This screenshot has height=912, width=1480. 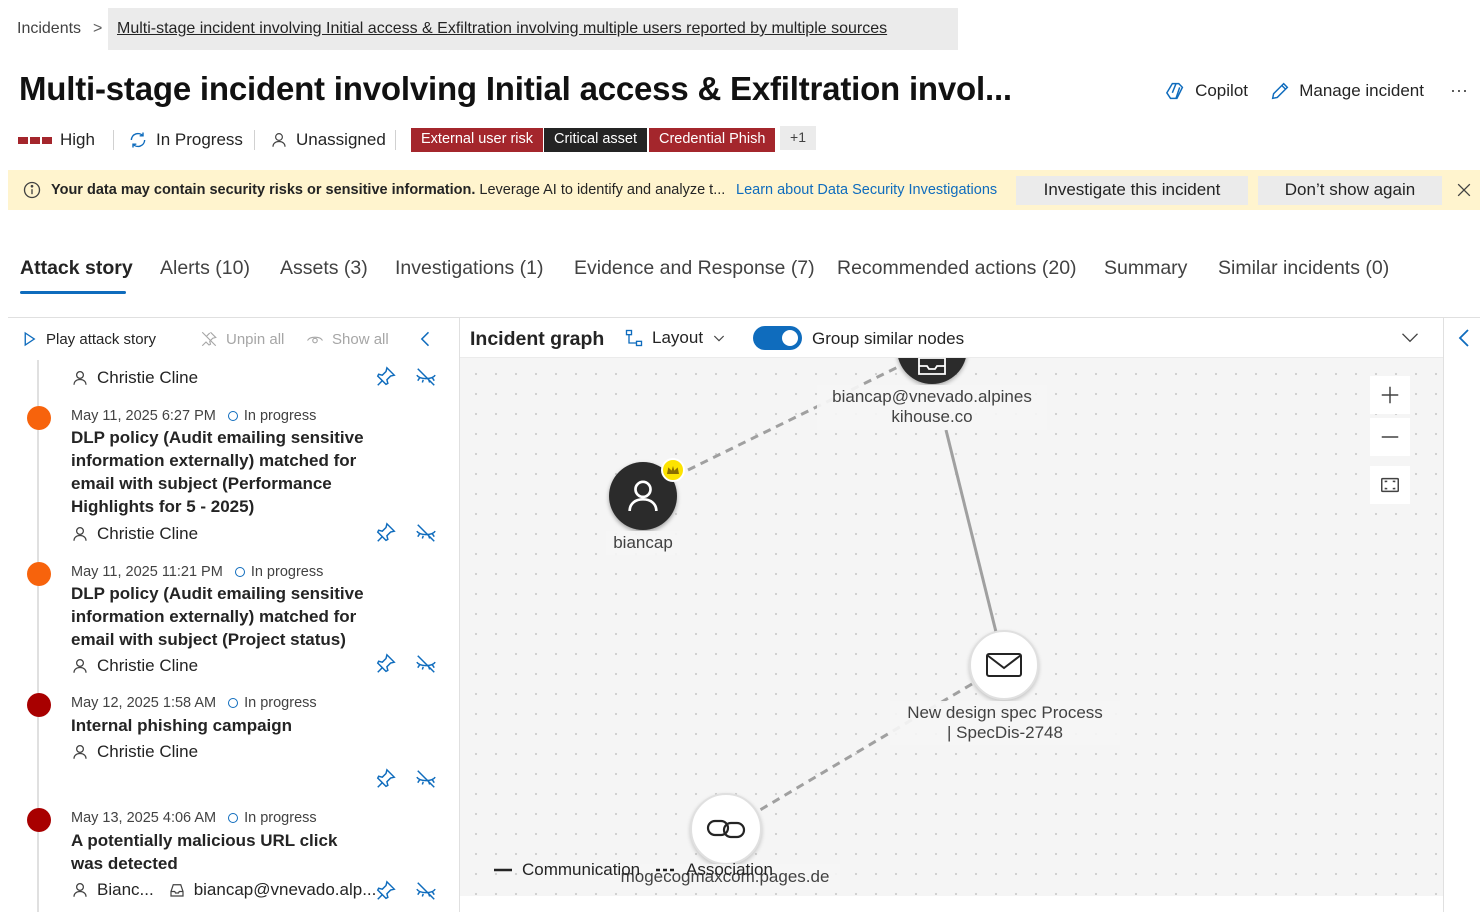 What do you see at coordinates (712, 140) in the screenshot?
I see `tag-credential-phish: Credential Phish` at bounding box center [712, 140].